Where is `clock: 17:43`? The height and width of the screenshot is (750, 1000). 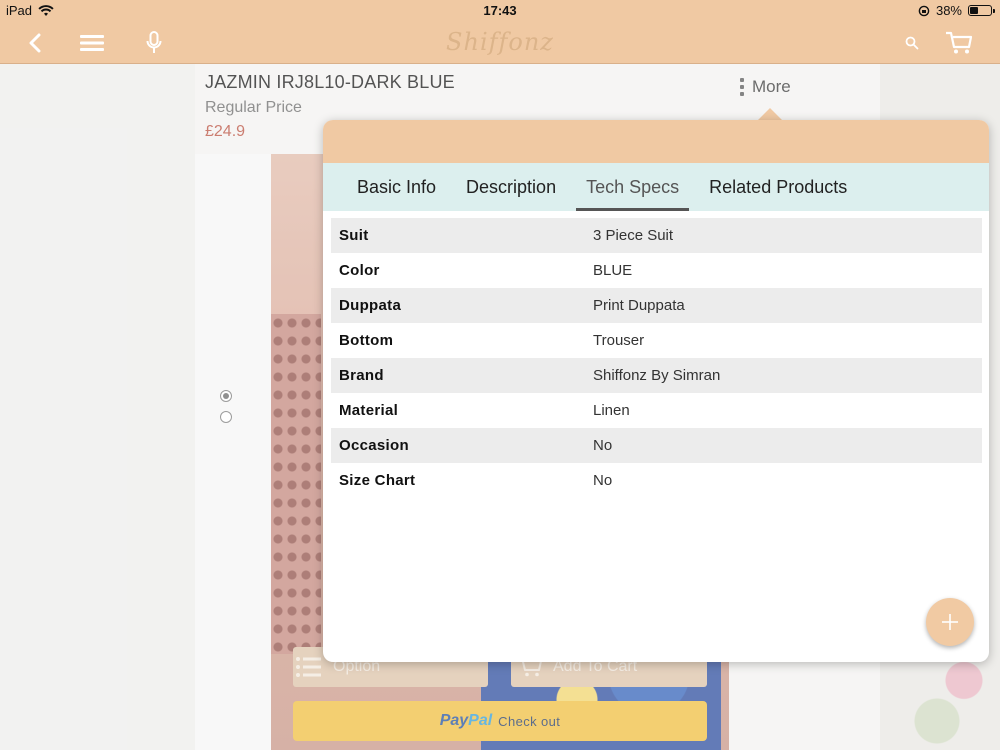
clock: 17:43 is located at coordinates (500, 10).